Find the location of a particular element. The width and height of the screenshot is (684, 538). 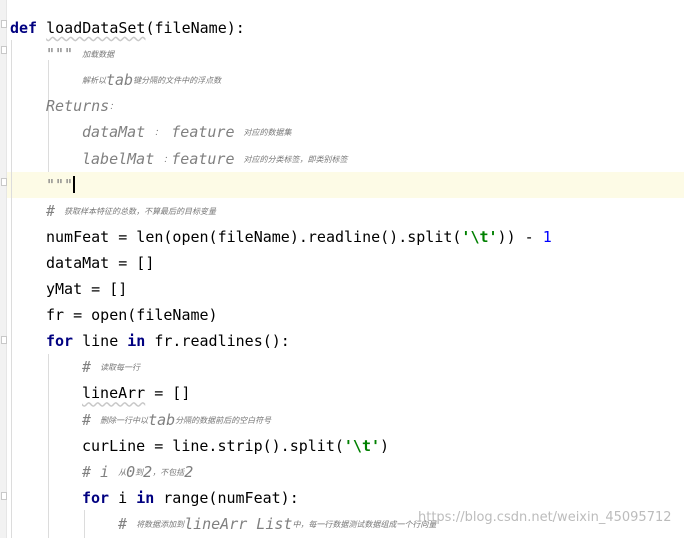

code-token: curLine = line.strip().split( is located at coordinates (213, 445).